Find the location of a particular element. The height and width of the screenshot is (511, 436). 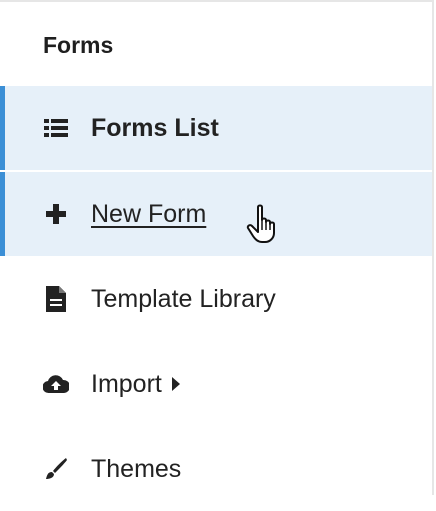

cloud-upload-icon is located at coordinates (56, 384).